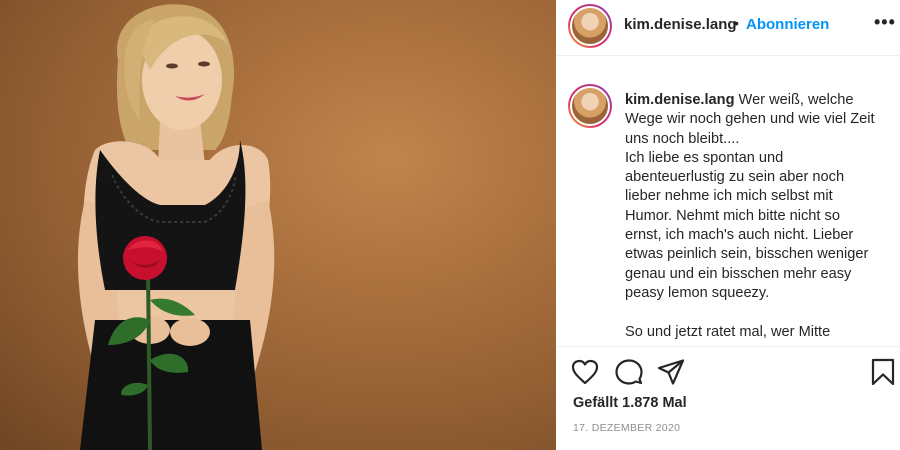 This screenshot has height=450, width=900. I want to click on comment-icon, so click(629, 372).